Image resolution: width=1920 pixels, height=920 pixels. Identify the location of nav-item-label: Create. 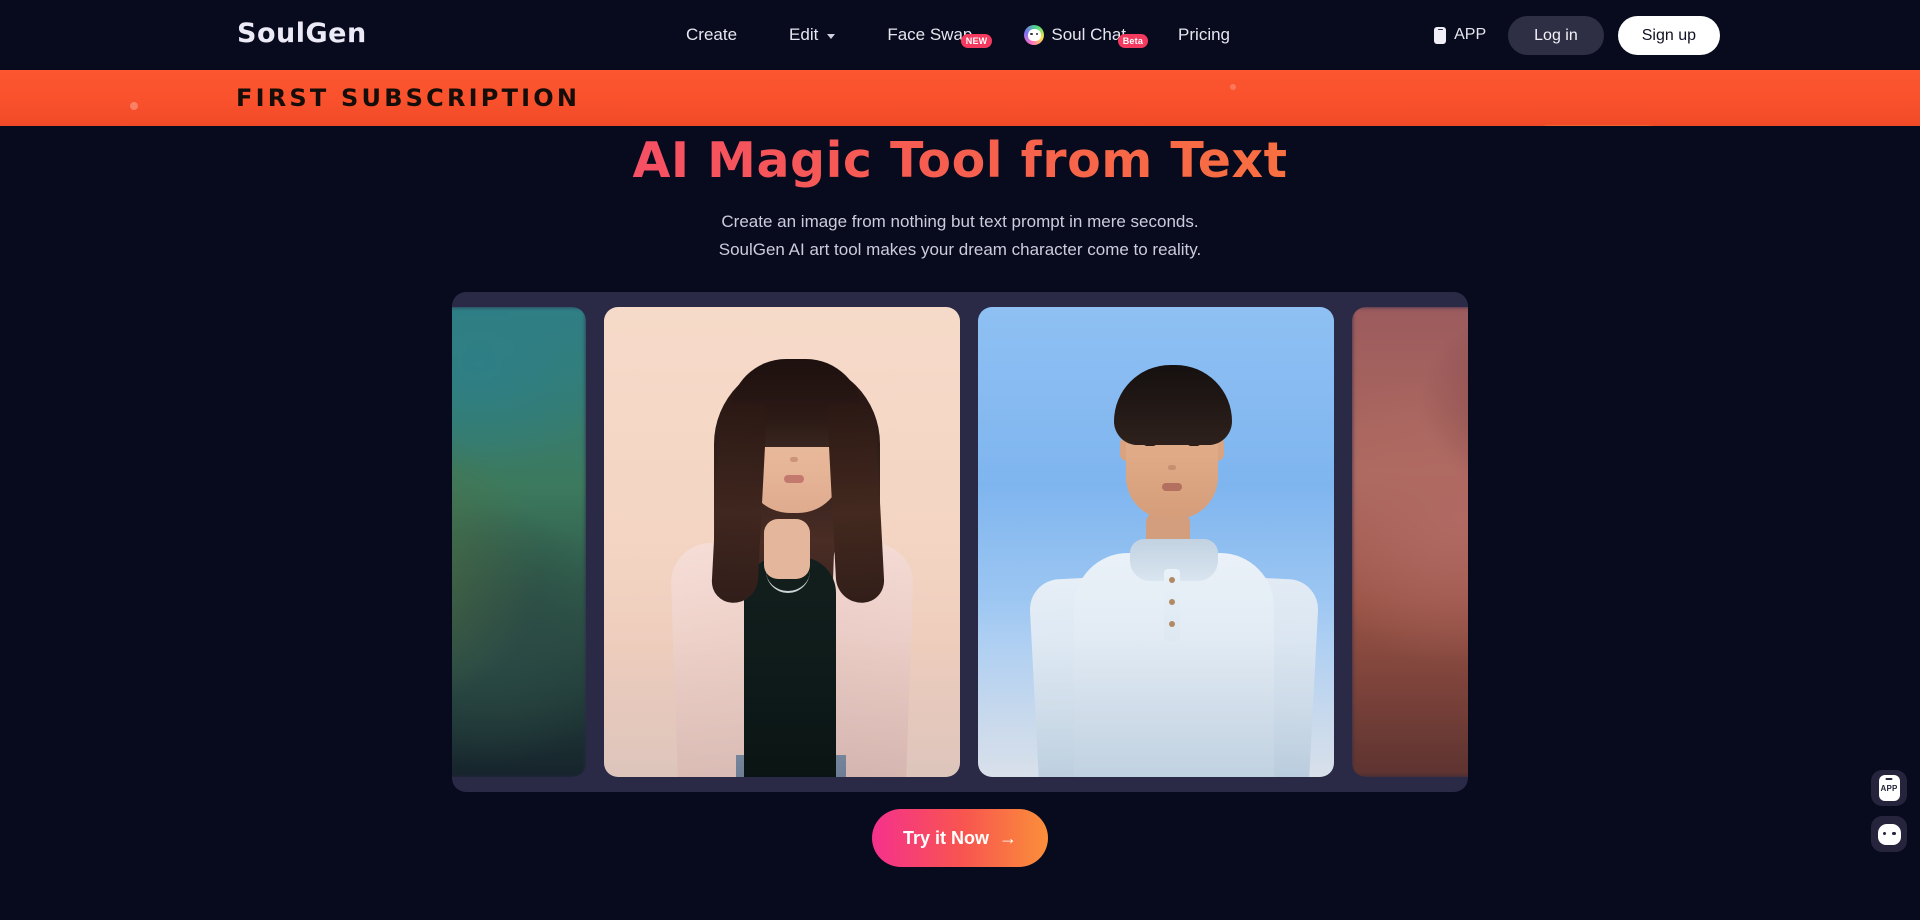
(712, 34).